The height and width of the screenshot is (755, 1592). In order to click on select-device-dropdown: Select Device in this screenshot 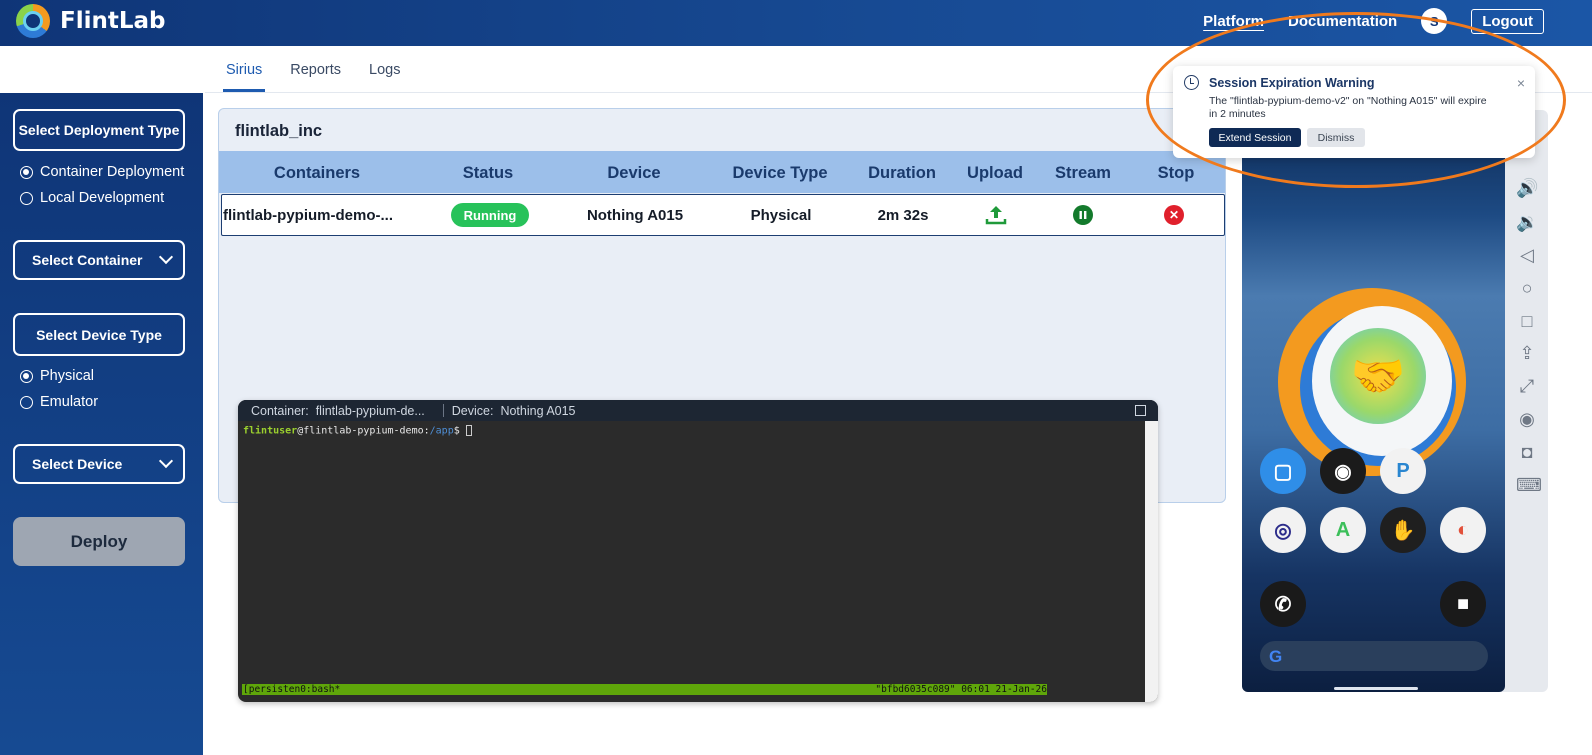, I will do `click(99, 464)`.